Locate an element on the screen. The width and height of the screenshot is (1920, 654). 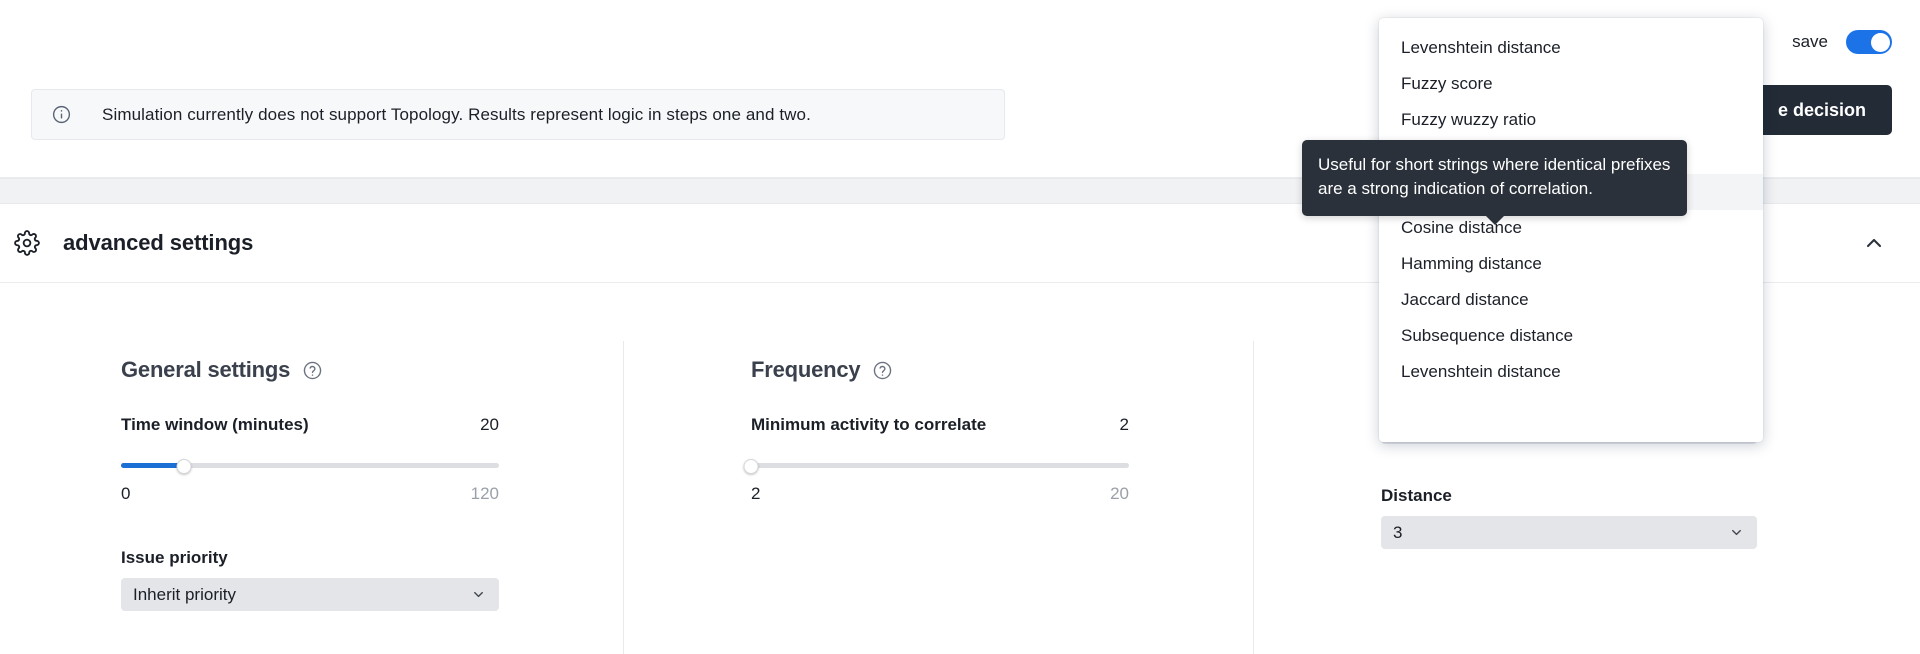
issue-priority-label: Issue priority is located at coordinates (174, 557).